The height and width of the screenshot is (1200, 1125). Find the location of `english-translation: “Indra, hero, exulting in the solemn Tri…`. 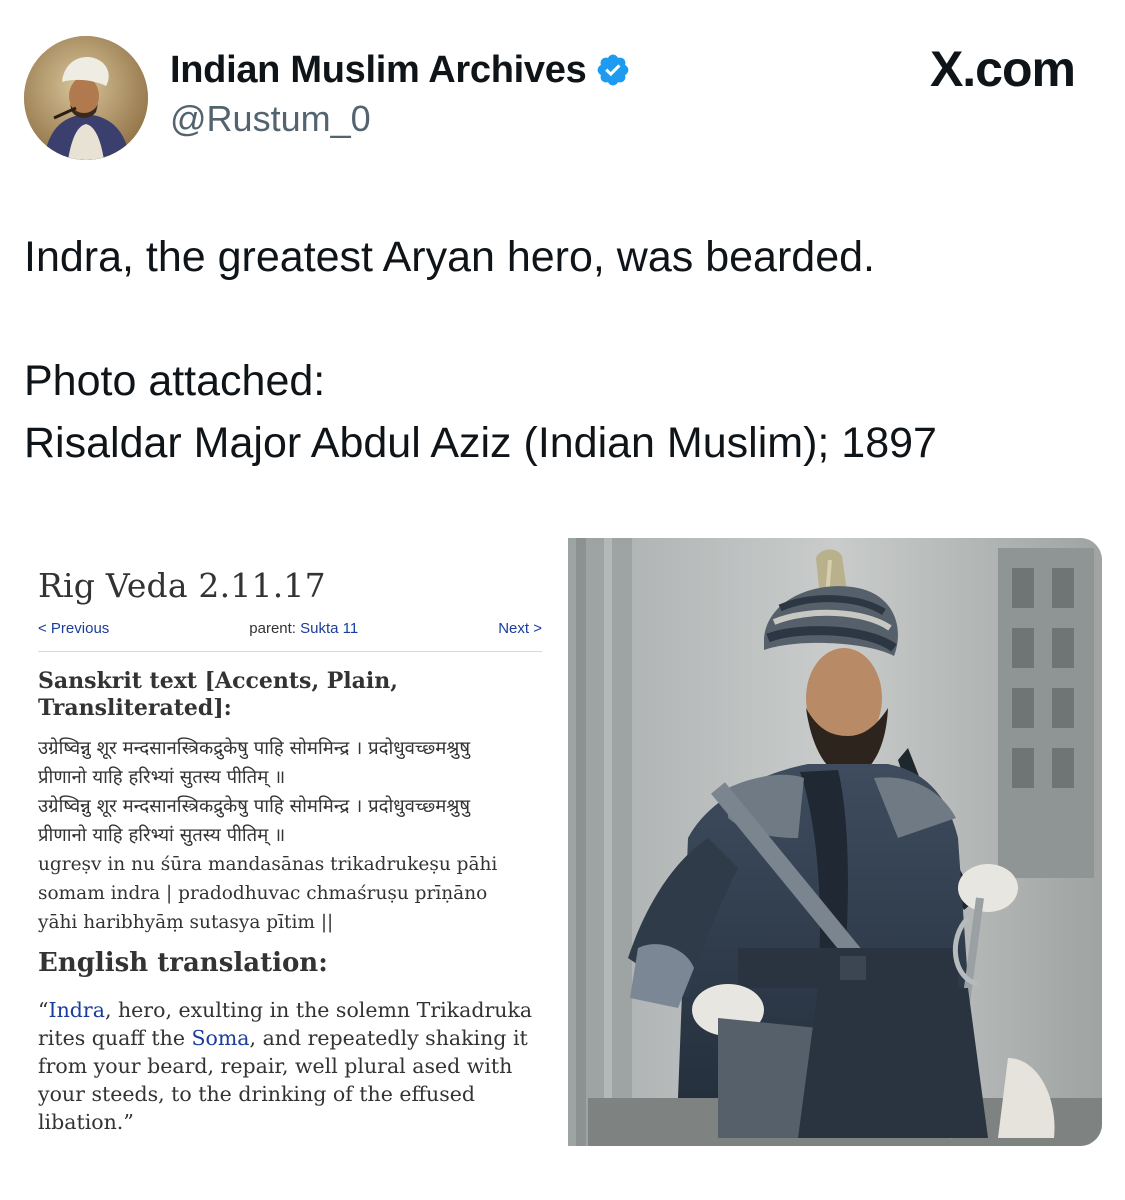

english-translation: “Indra, hero, exulting in the solemn Tri… is located at coordinates (288, 1066).